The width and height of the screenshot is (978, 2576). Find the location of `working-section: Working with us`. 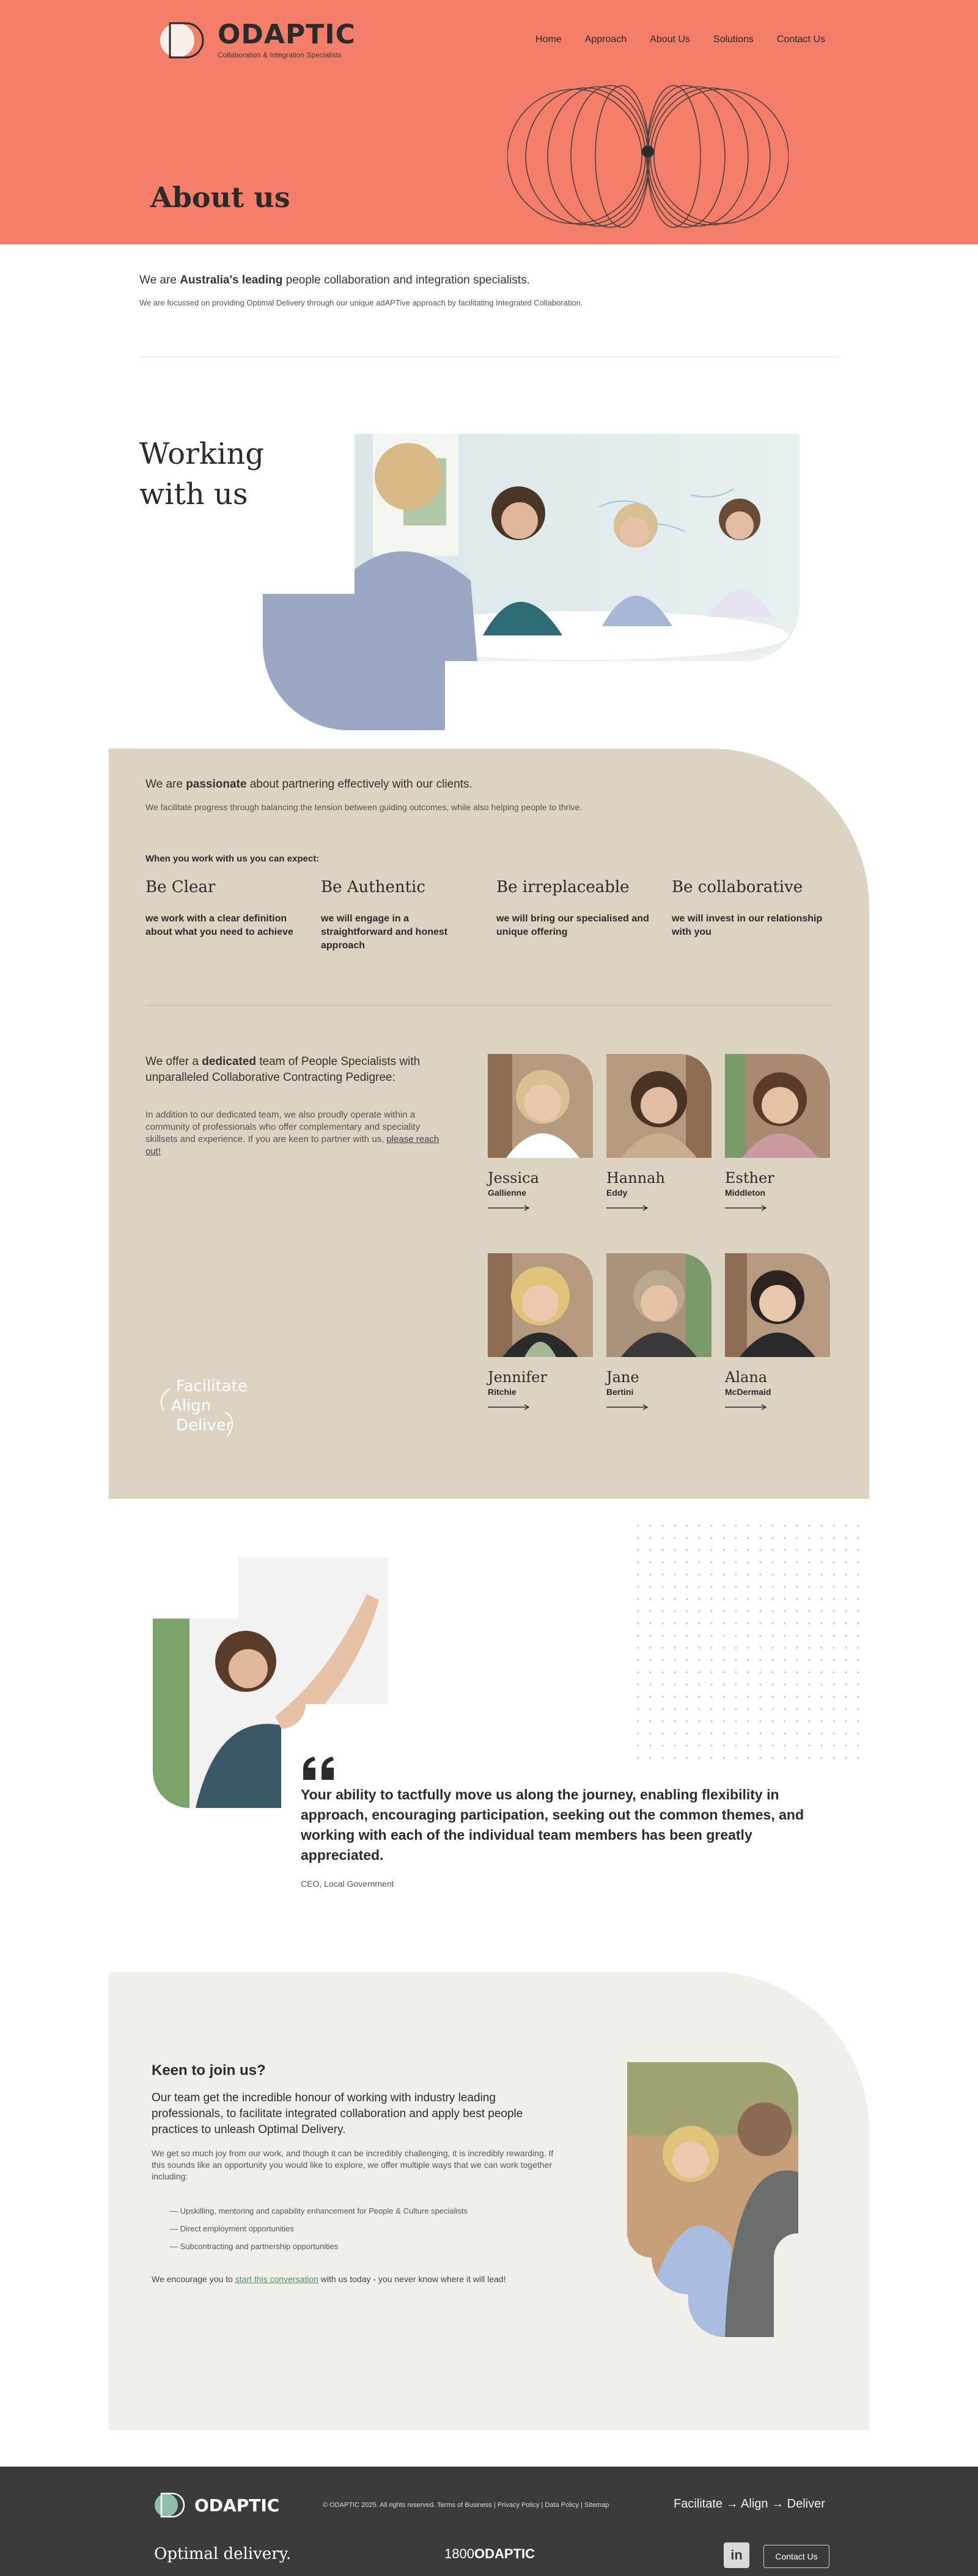

working-section: Working with us is located at coordinates (489, 591).